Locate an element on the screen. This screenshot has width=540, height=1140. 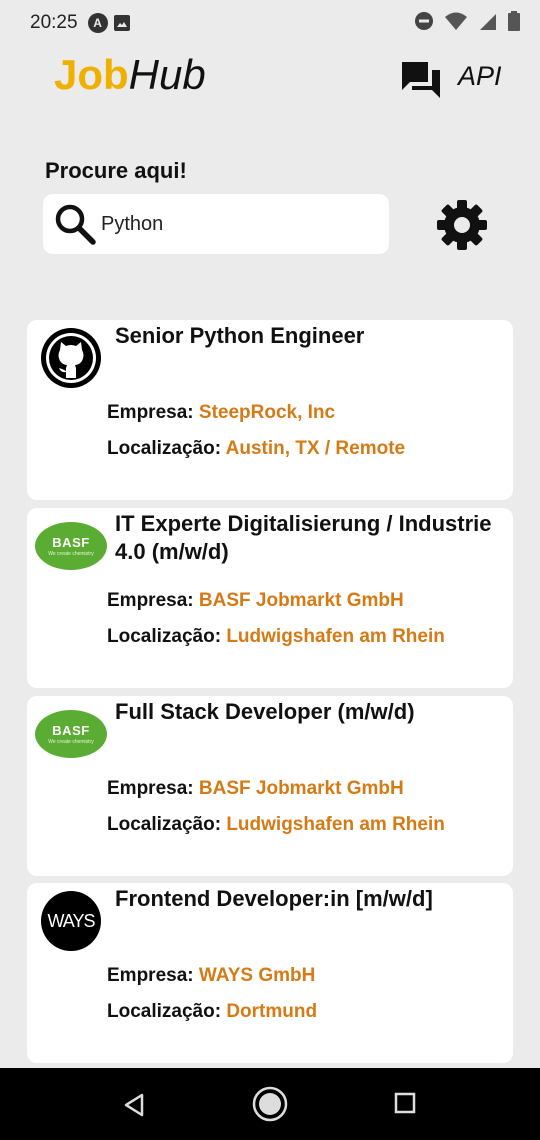
company-value: SteepRock, Inc is located at coordinates (267, 412).